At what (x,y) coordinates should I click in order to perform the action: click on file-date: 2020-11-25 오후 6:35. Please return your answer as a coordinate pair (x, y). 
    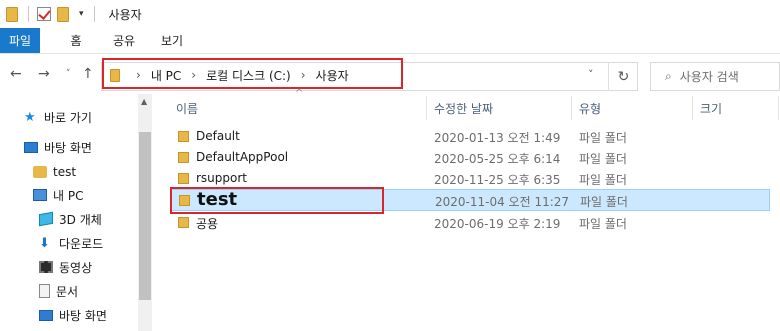
    Looking at the image, I should click on (497, 180).